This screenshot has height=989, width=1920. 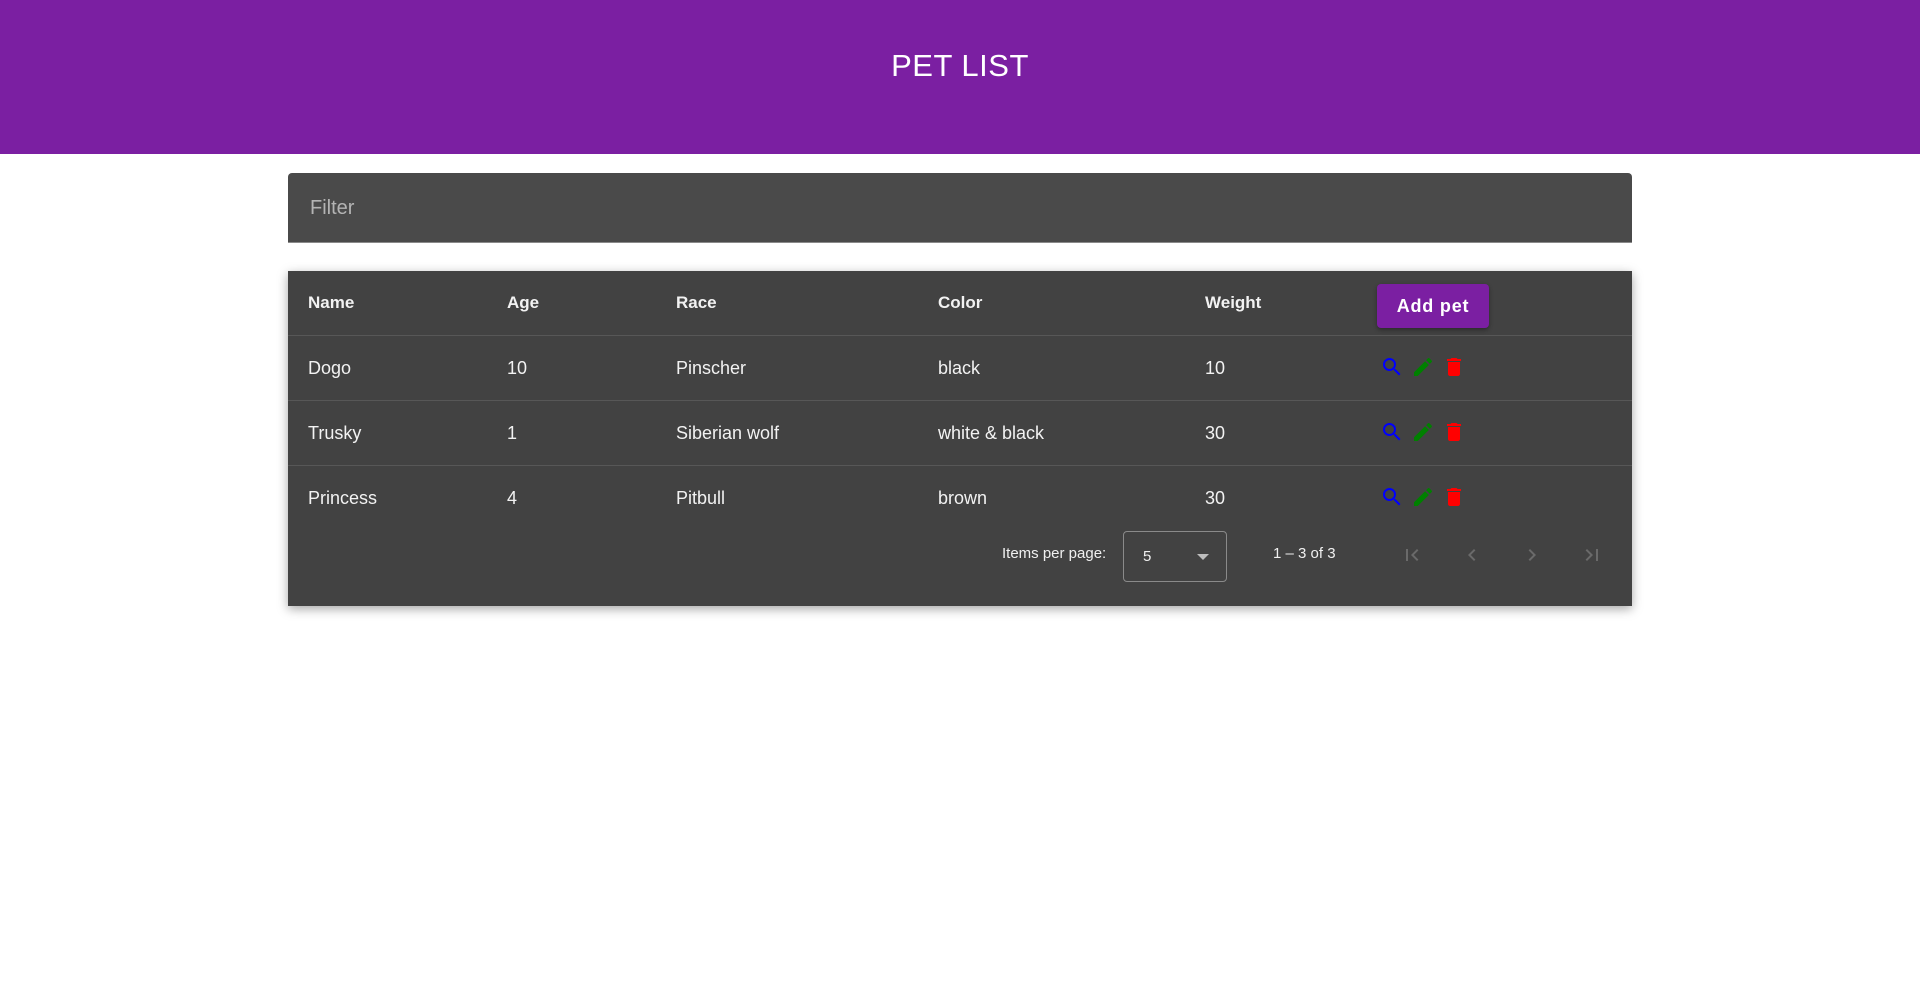 What do you see at coordinates (1147, 556) in the screenshot?
I see `items-per-page-value: 5` at bounding box center [1147, 556].